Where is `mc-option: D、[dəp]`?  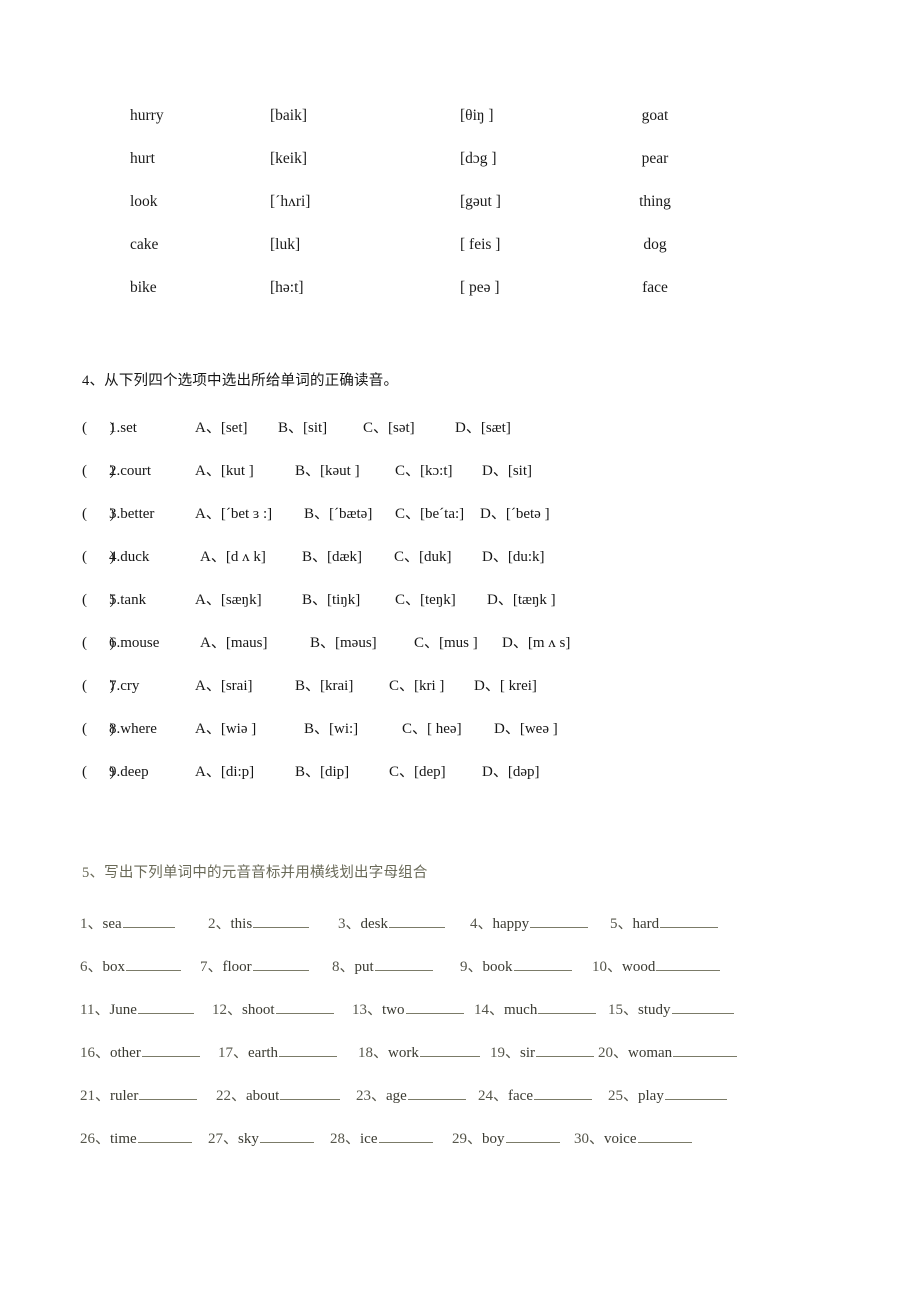 mc-option: D、[dəp] is located at coordinates (511, 772).